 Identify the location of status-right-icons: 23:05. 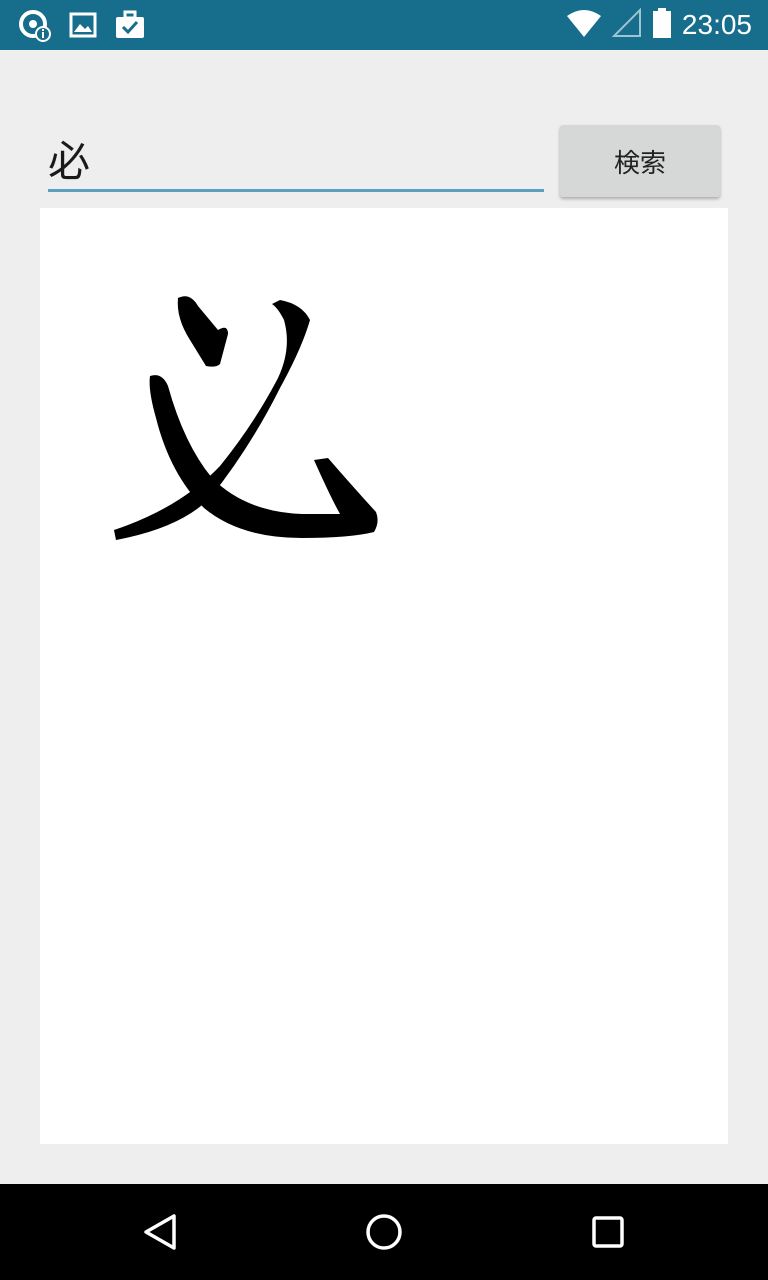
(659, 25).